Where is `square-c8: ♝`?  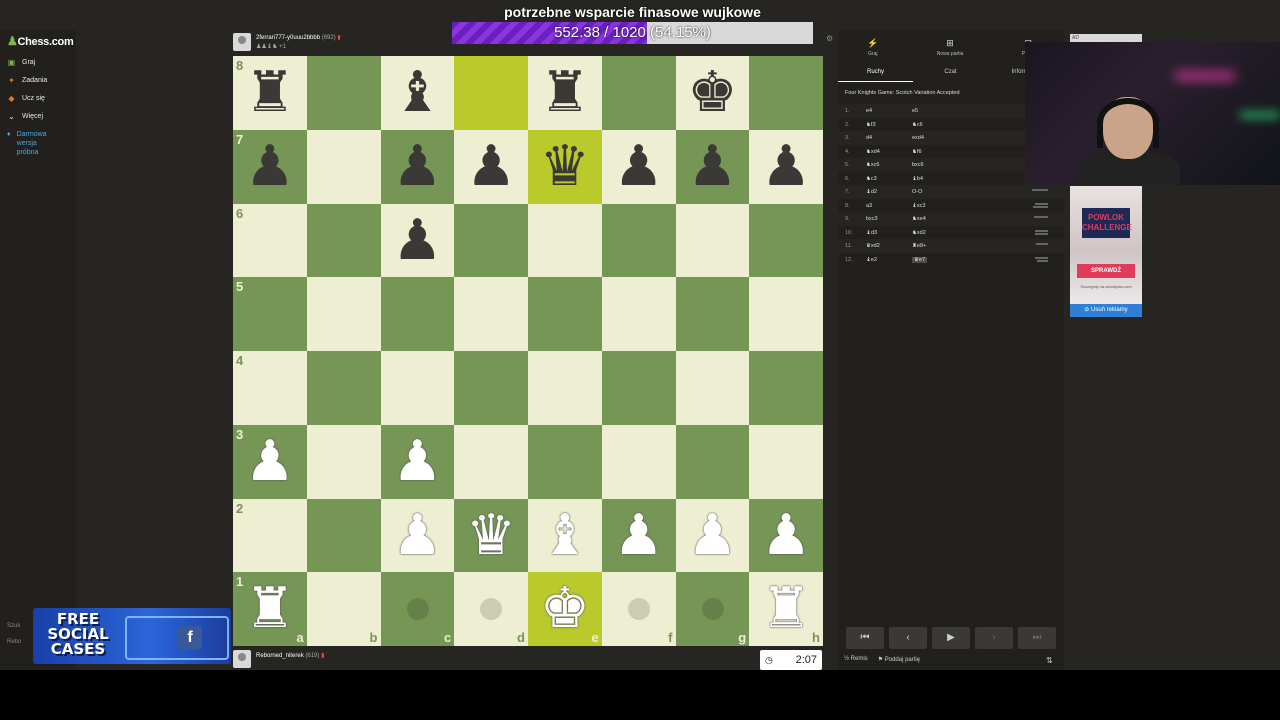
square-c8: ♝ is located at coordinates (417, 93).